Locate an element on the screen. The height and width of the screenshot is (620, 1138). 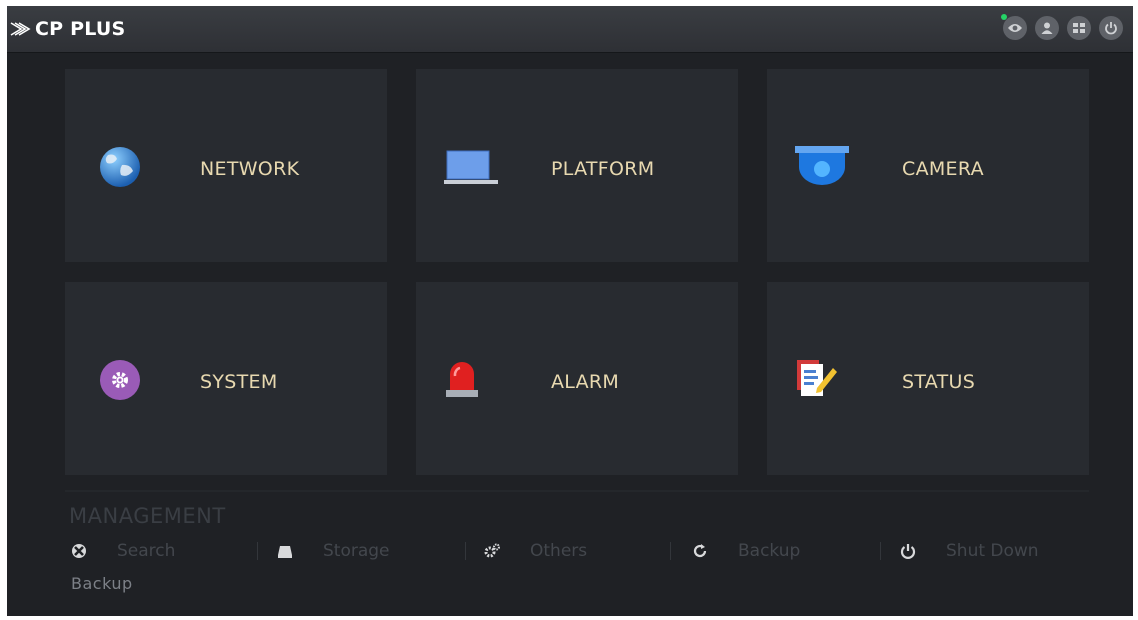
logo: CP PLUS is located at coordinates (67, 29).